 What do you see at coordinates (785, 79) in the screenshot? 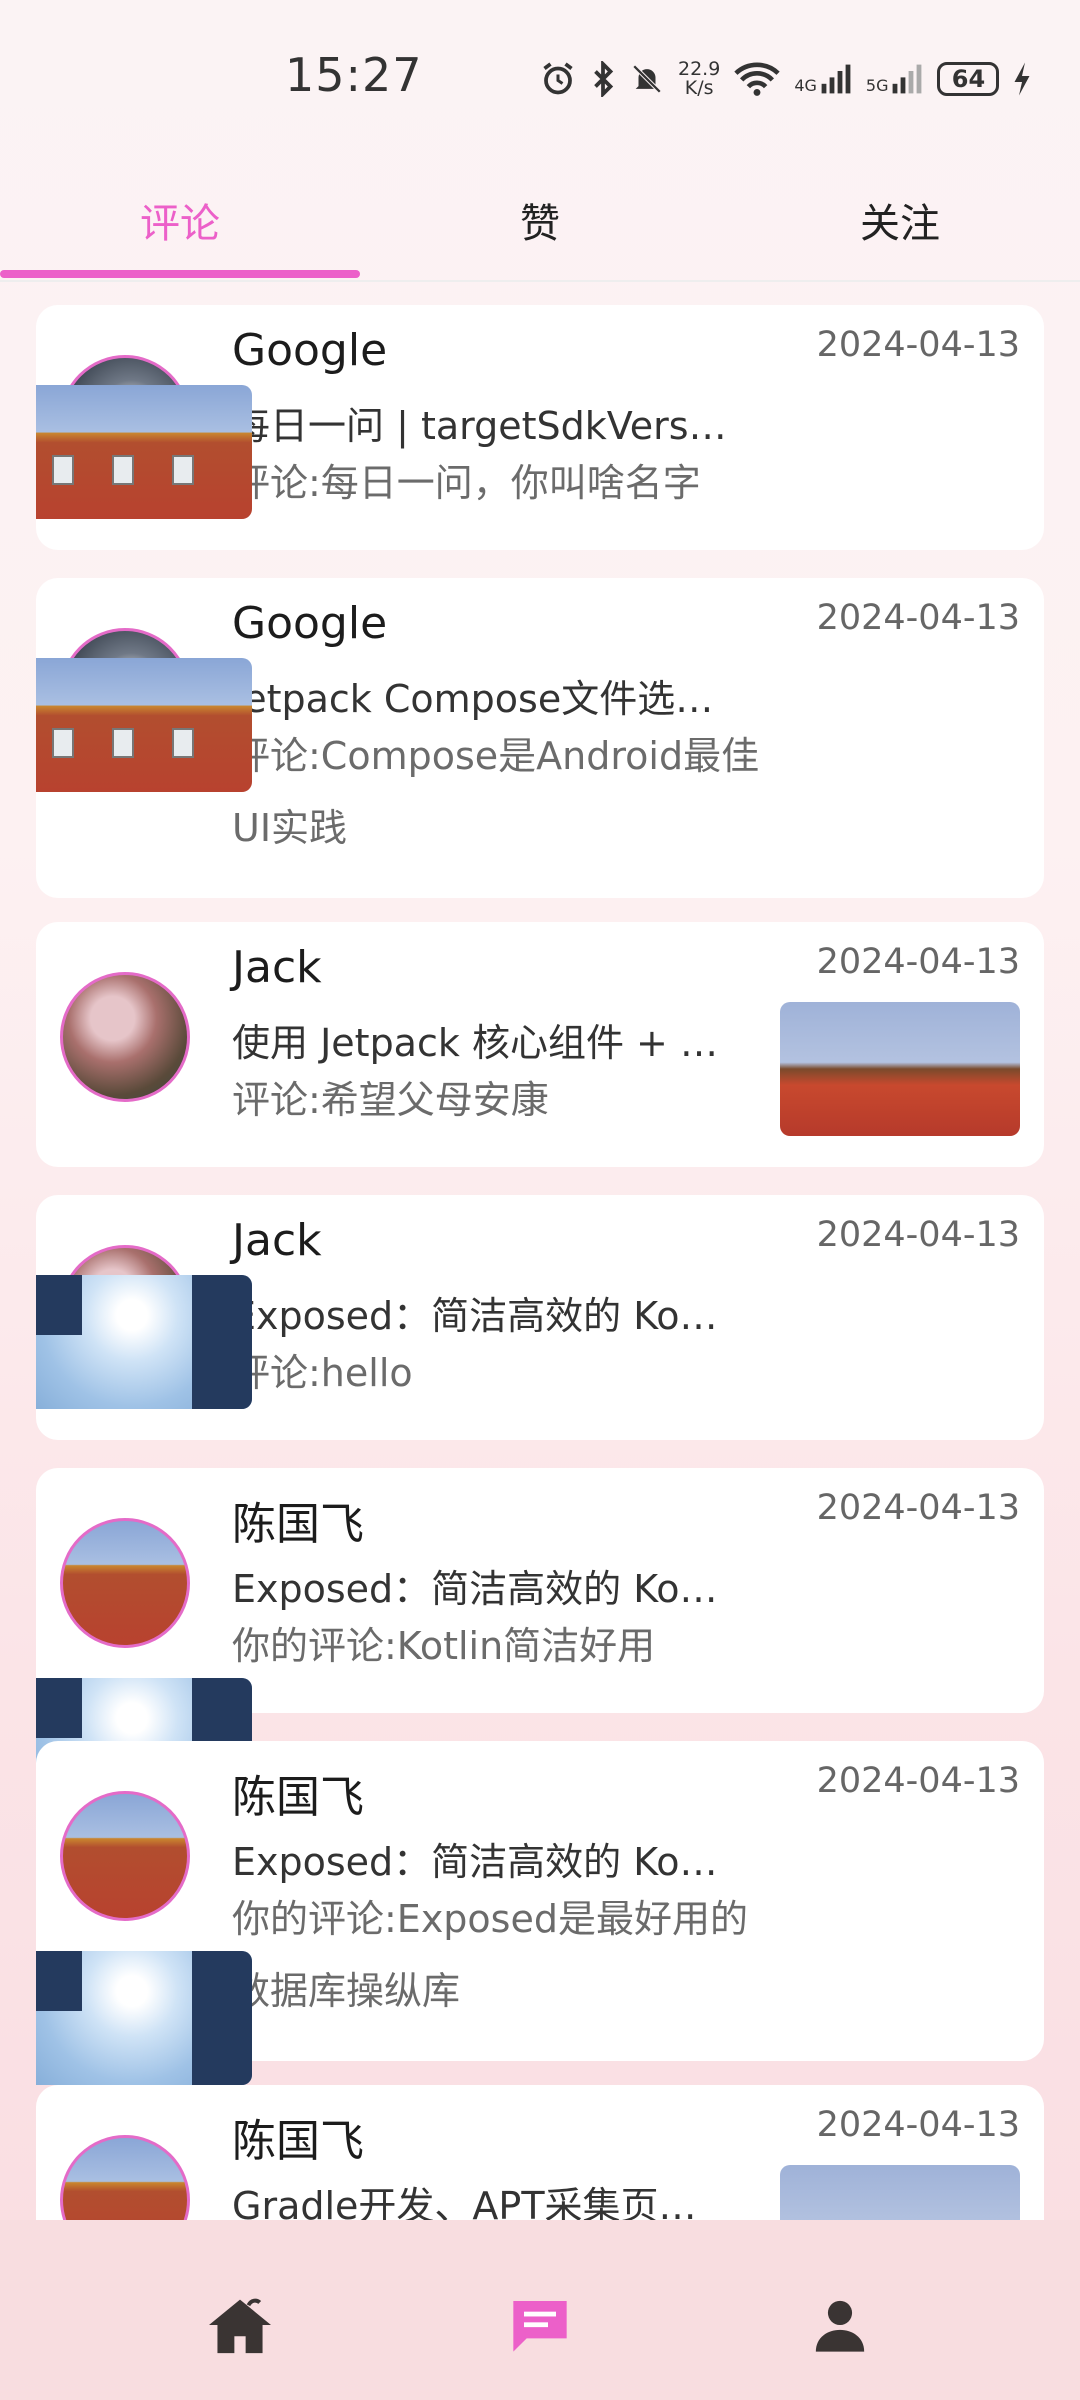
I see `status-icons: 22.9 K/s 4G 5G 64` at bounding box center [785, 79].